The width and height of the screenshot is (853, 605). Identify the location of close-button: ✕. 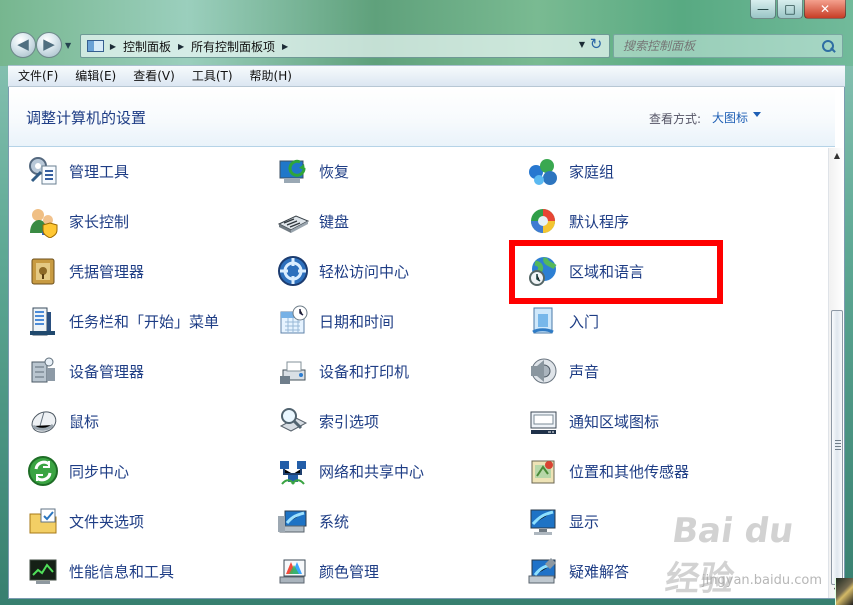
(825, 9).